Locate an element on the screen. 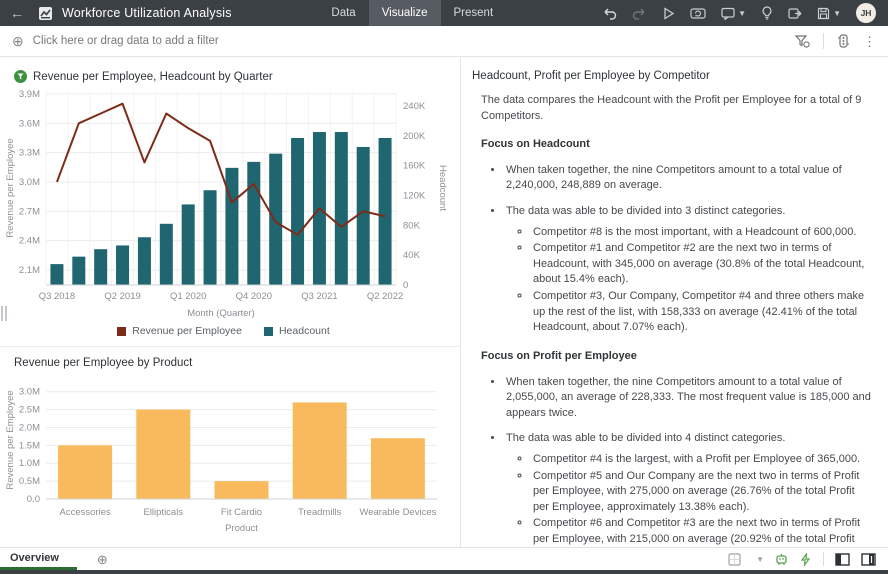  preview-icon is located at coordinates (668, 13).